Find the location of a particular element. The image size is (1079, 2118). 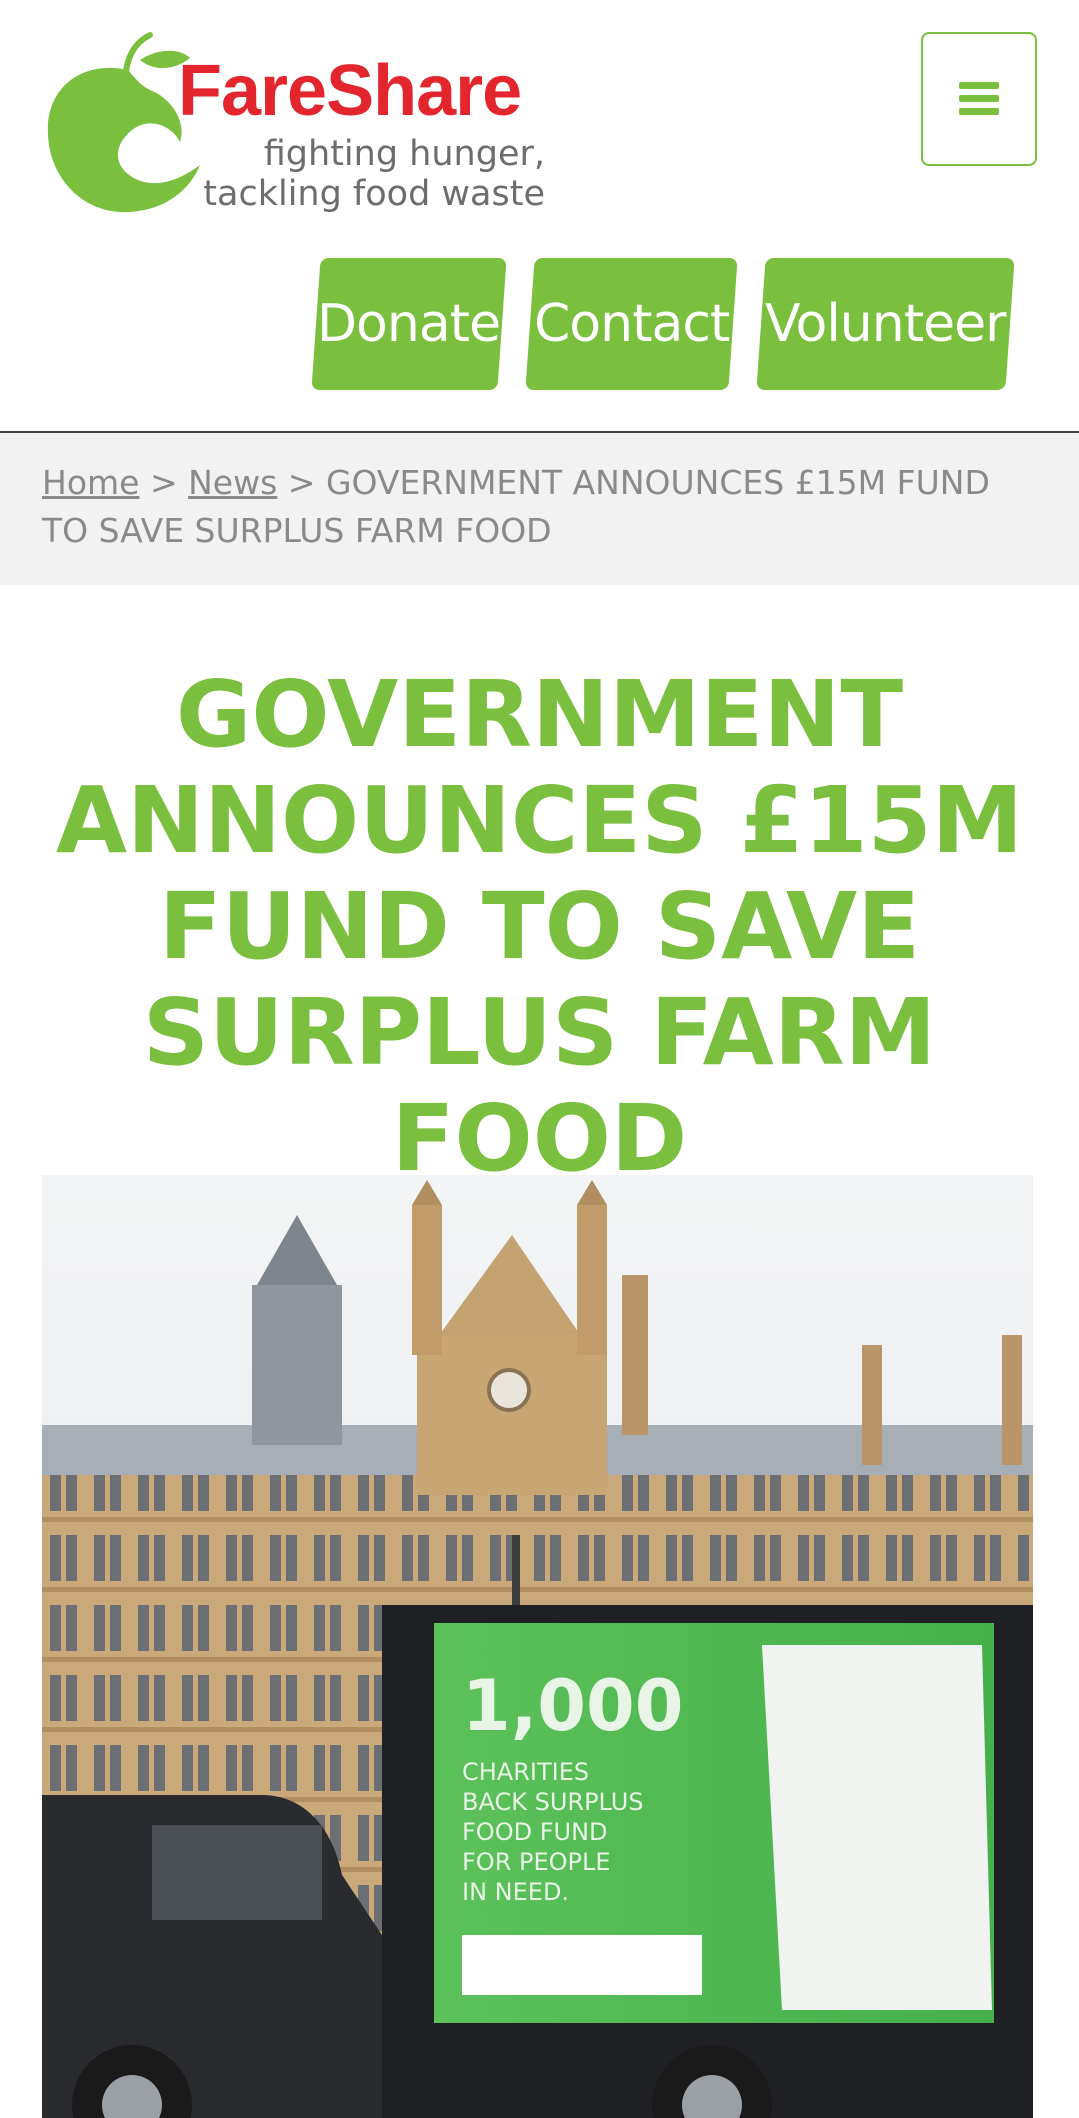

donate-button: Donate is located at coordinates (409, 324).